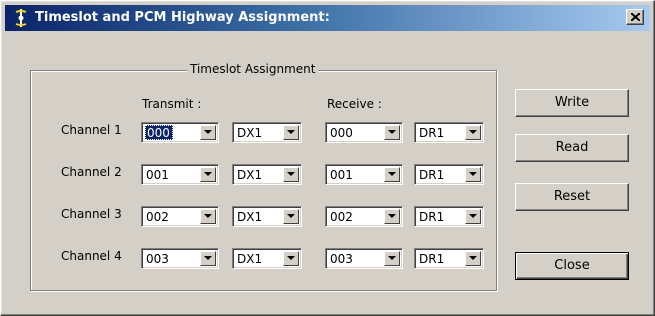 This screenshot has height=316, width=655. I want to click on window-title: Timeslot and PCM Highway Assignment:, so click(182, 17).